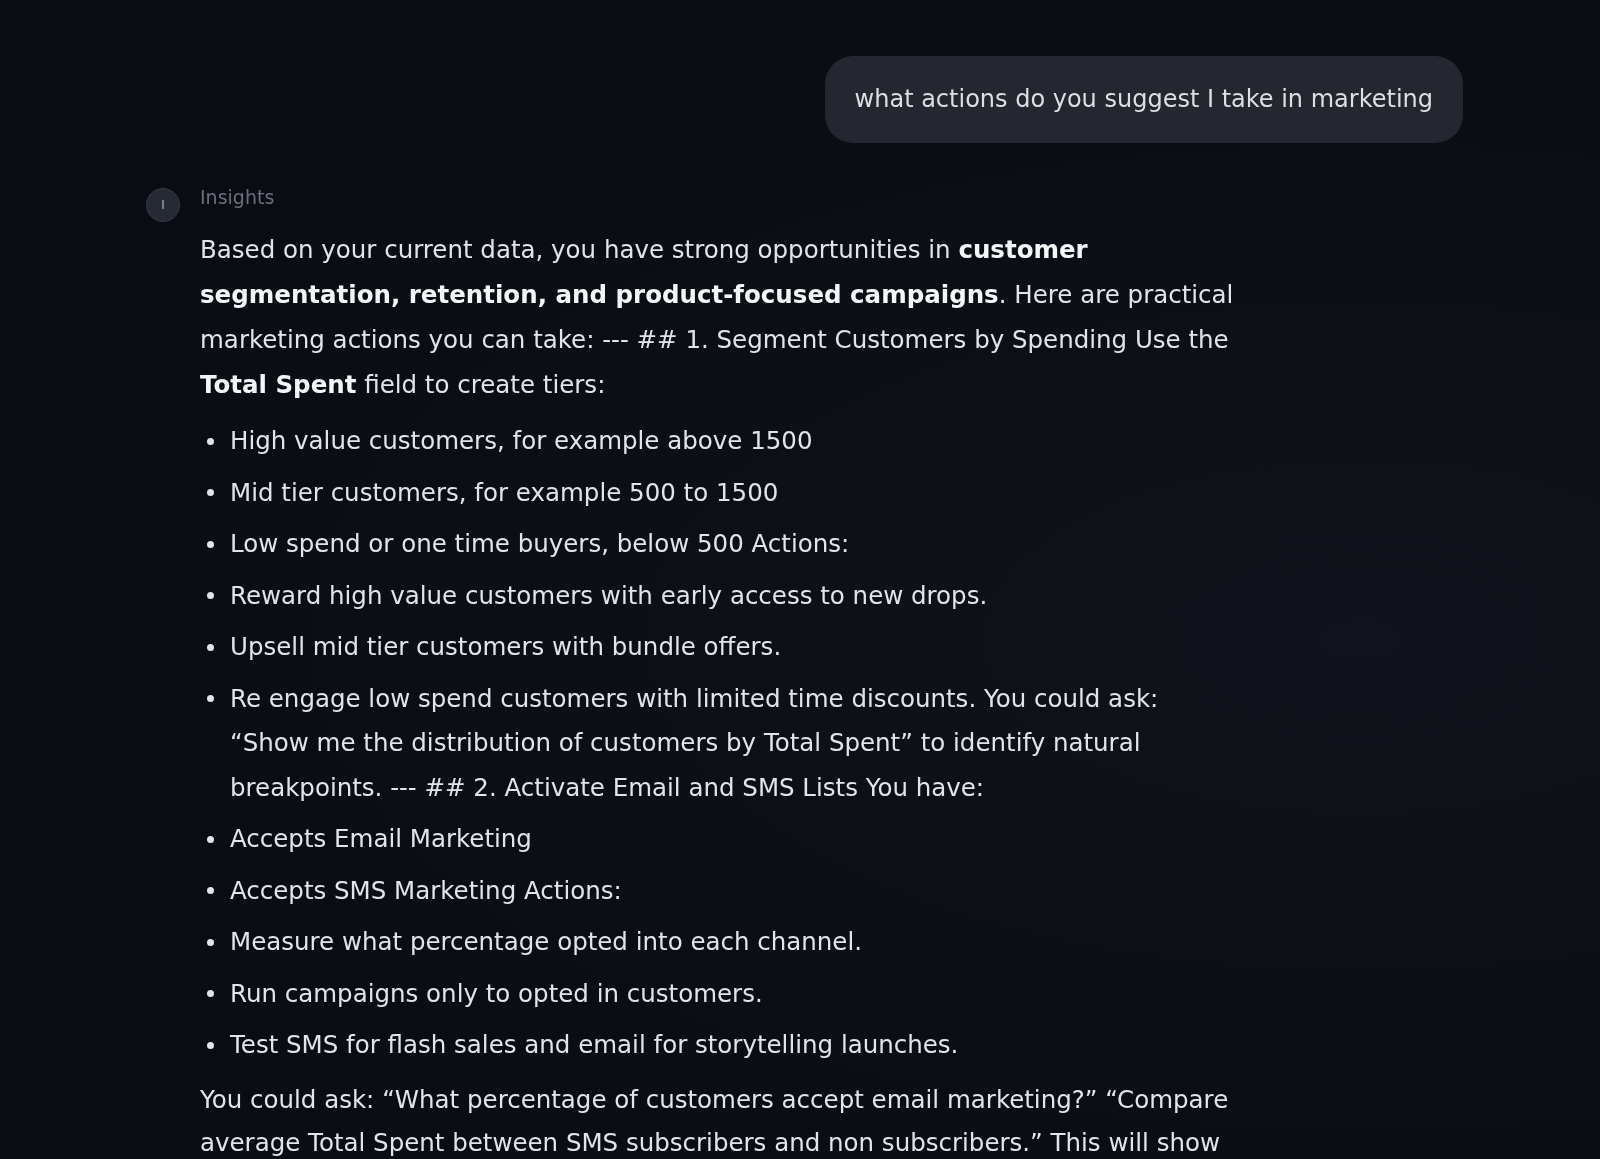 The height and width of the screenshot is (1159, 1600). What do you see at coordinates (521, 441) in the screenshot?
I see `list-item-text: High value customers, for example above 1500` at bounding box center [521, 441].